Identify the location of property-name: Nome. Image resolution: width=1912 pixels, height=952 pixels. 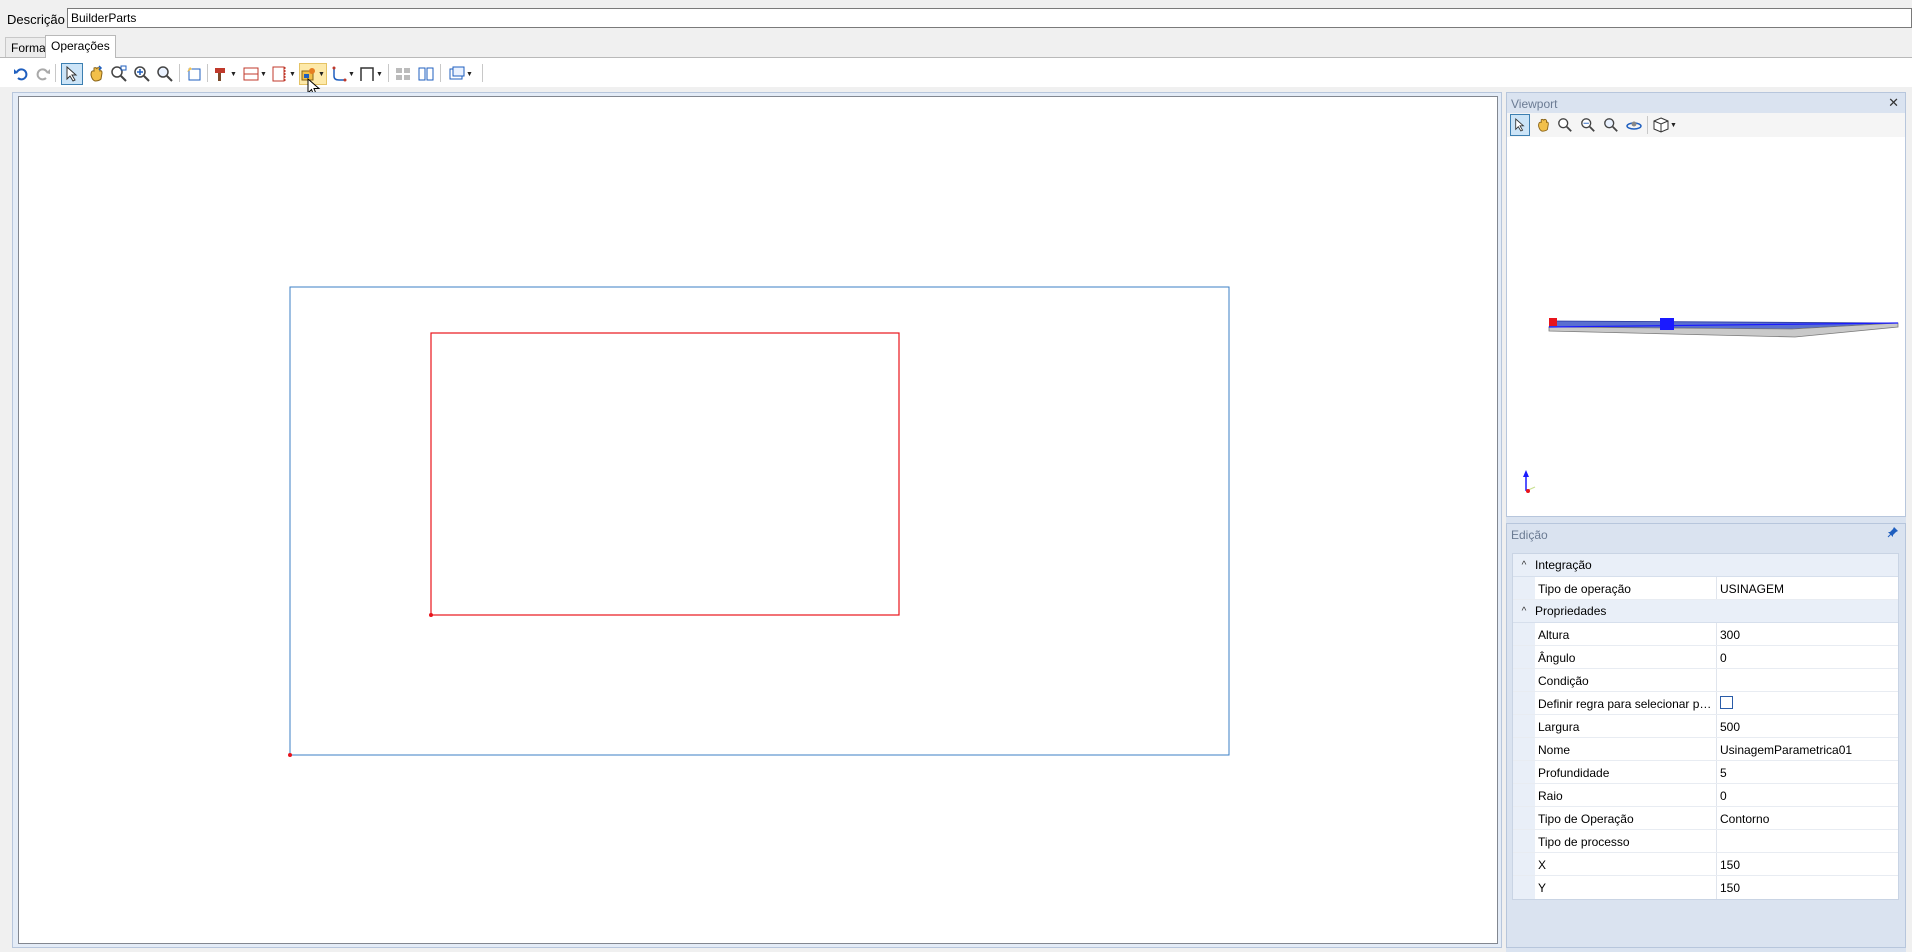
(1626, 749).